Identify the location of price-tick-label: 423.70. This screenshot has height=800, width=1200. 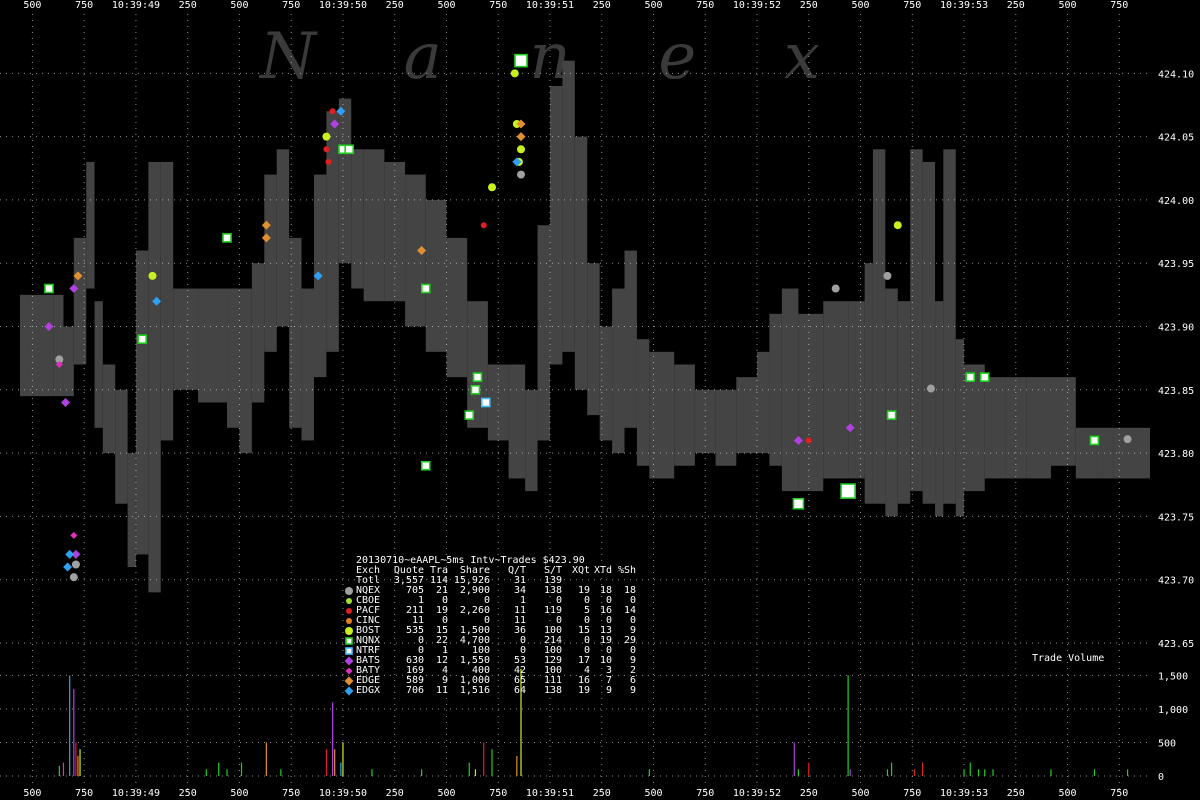
(1176, 581).